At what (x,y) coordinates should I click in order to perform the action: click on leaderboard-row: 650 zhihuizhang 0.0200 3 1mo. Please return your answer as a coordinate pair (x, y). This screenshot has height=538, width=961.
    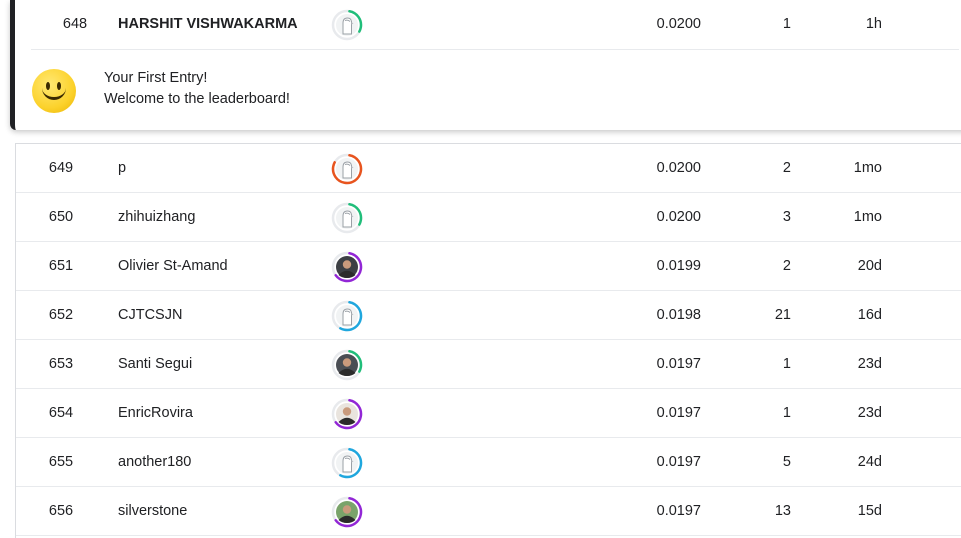
    Looking at the image, I should click on (488, 217).